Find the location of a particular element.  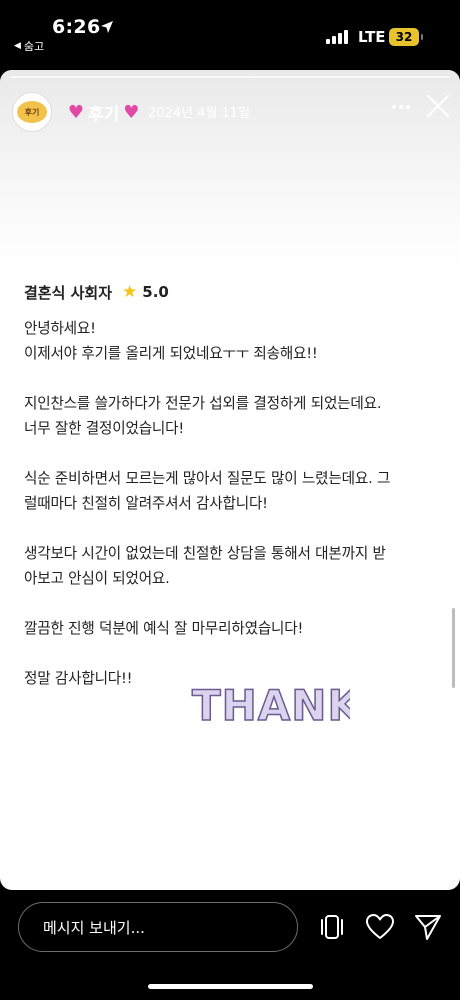

review-rating: 5.0 is located at coordinates (155, 292).